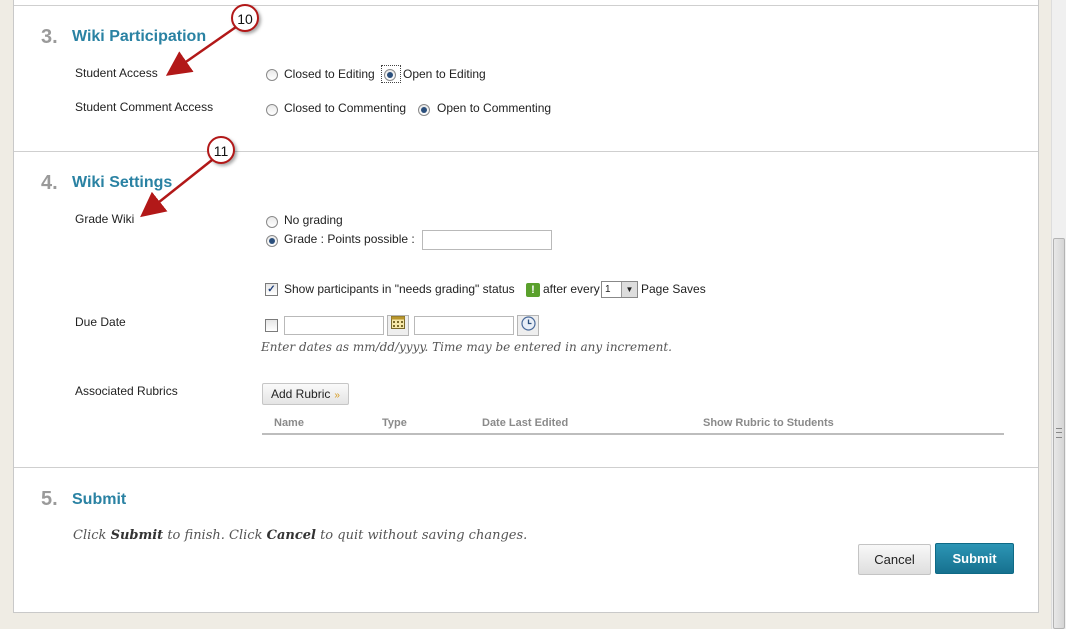  I want to click on step-4-number: 4., so click(49, 183).